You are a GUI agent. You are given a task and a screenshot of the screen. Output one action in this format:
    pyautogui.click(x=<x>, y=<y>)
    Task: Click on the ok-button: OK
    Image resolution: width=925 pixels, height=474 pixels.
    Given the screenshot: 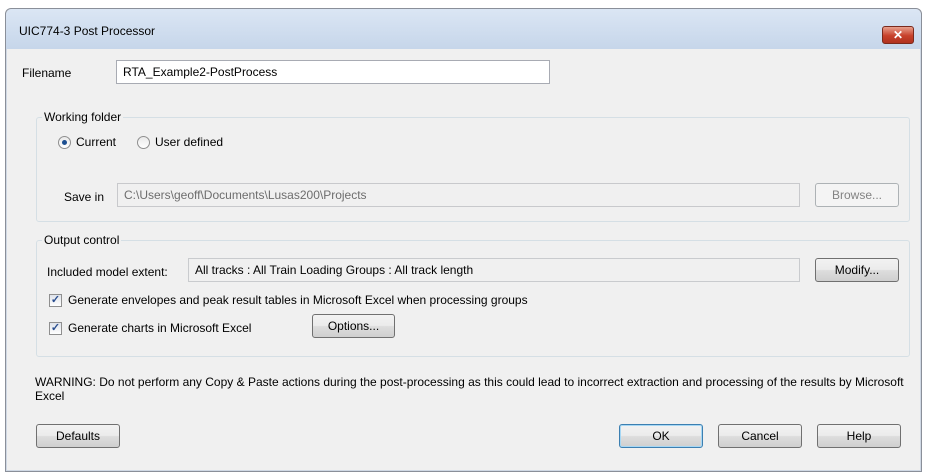 What is the action you would take?
    pyautogui.click(x=661, y=436)
    